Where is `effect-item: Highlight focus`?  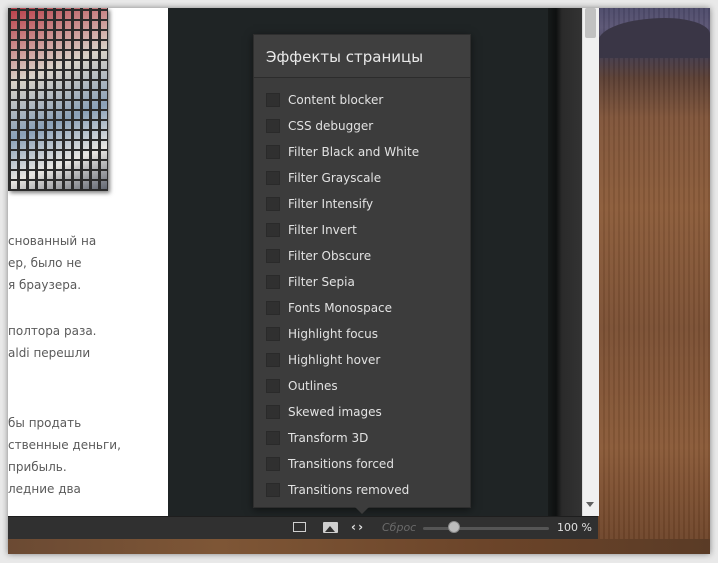 effect-item: Highlight focus is located at coordinates (362, 334).